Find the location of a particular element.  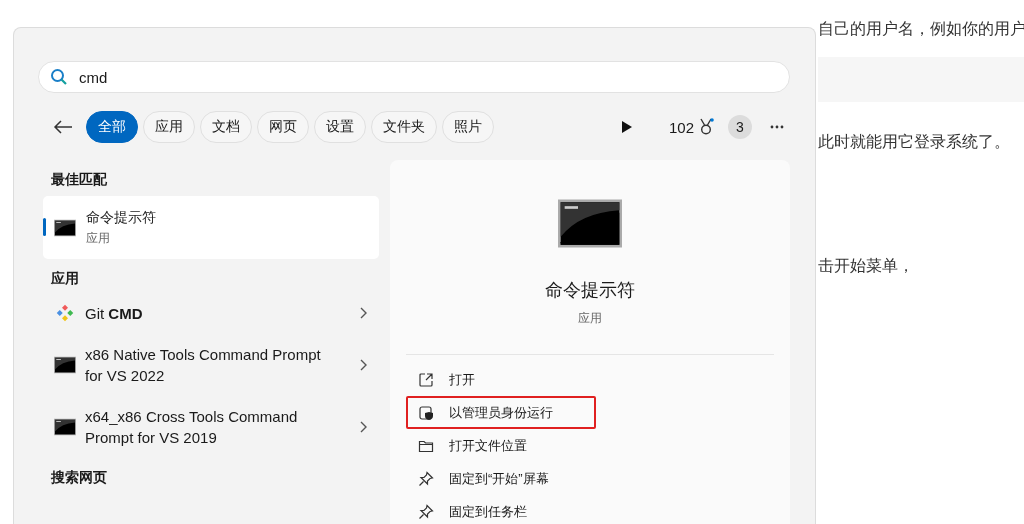

points-count: 102 is located at coordinates (681, 127).